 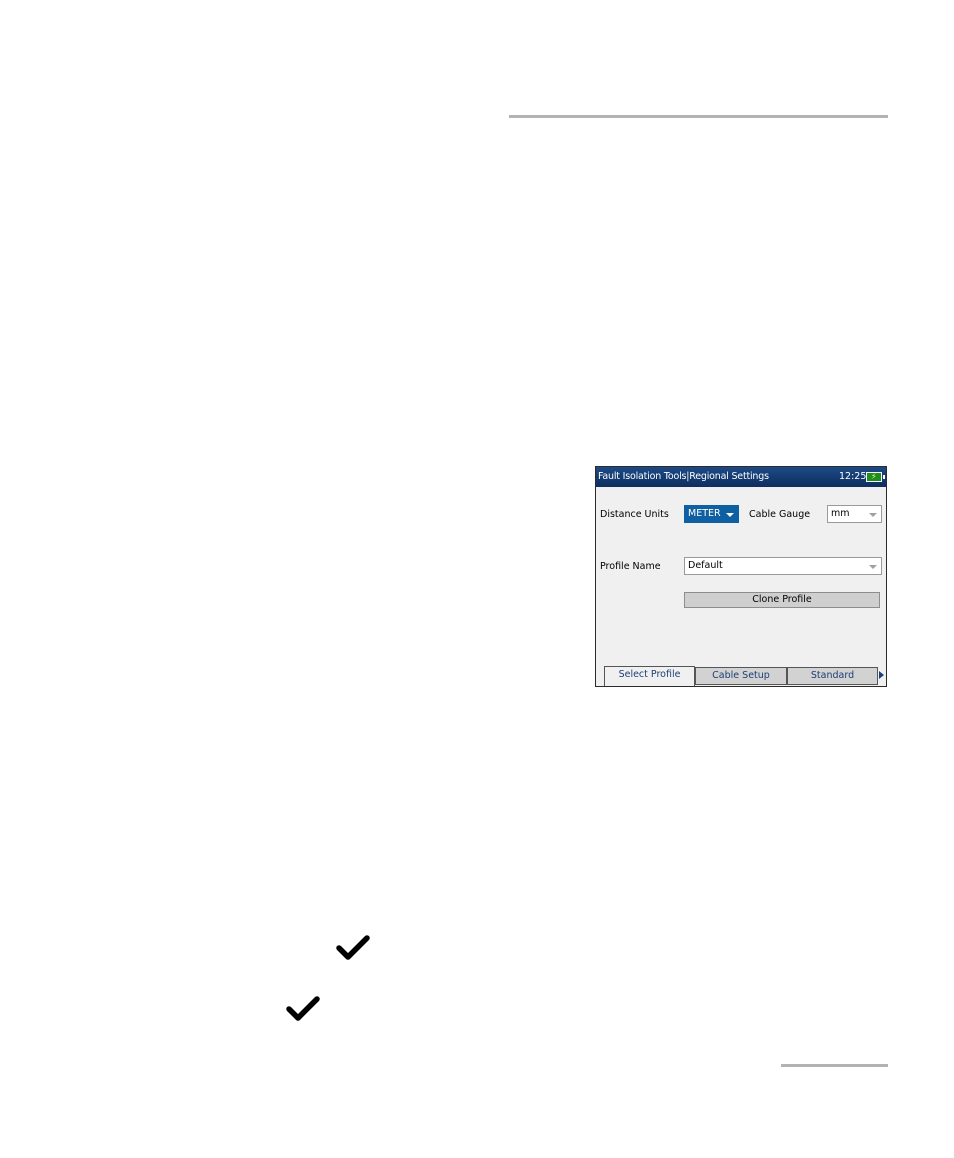 I want to click on profile-name-dropdown: Default, so click(x=783, y=566).